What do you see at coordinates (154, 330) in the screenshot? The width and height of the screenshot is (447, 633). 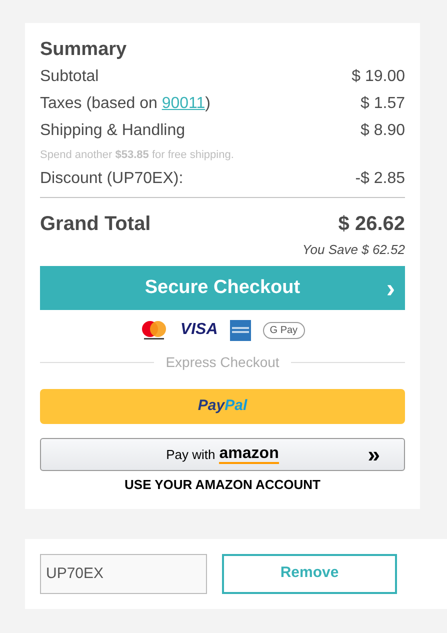 I see `mastercard-icon` at bounding box center [154, 330].